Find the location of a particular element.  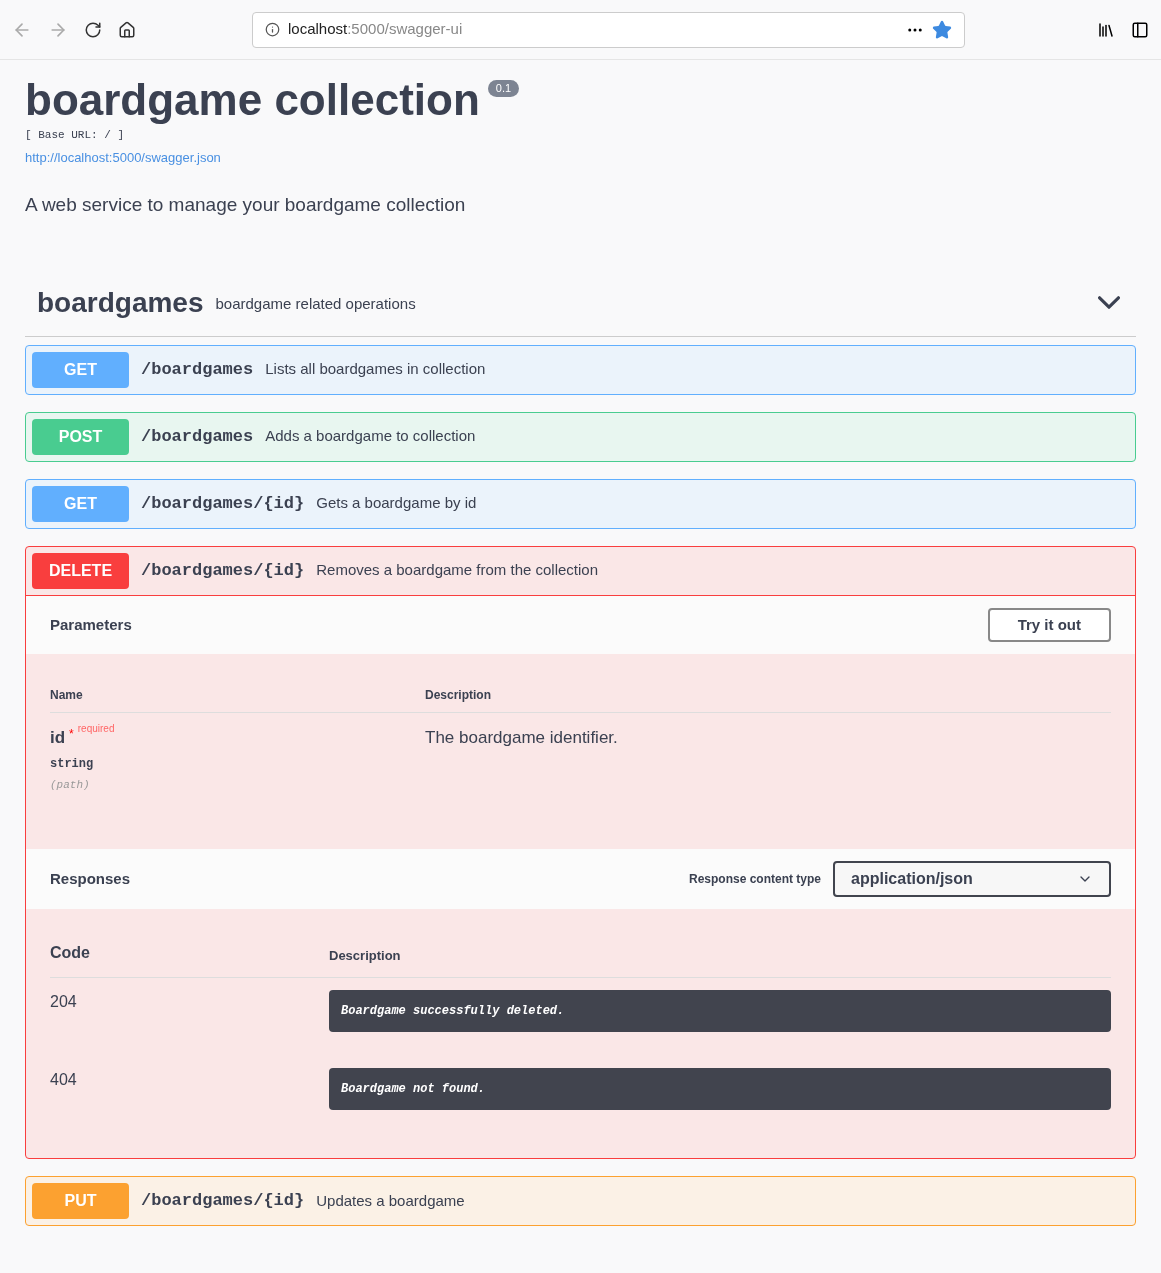

reload-icon is located at coordinates (93, 29).